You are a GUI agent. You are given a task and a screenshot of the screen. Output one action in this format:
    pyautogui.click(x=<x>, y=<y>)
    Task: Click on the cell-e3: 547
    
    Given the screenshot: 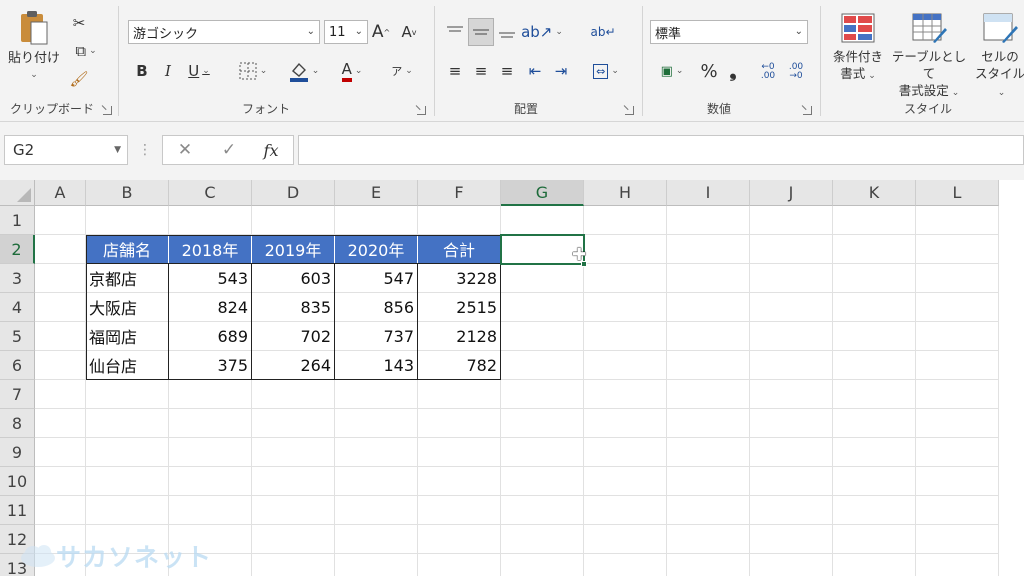 What is the action you would take?
    pyautogui.click(x=376, y=278)
    